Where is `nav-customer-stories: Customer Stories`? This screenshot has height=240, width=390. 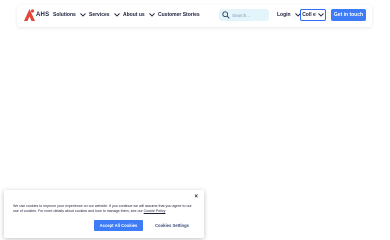
nav-customer-stories: Customer Stories is located at coordinates (179, 15).